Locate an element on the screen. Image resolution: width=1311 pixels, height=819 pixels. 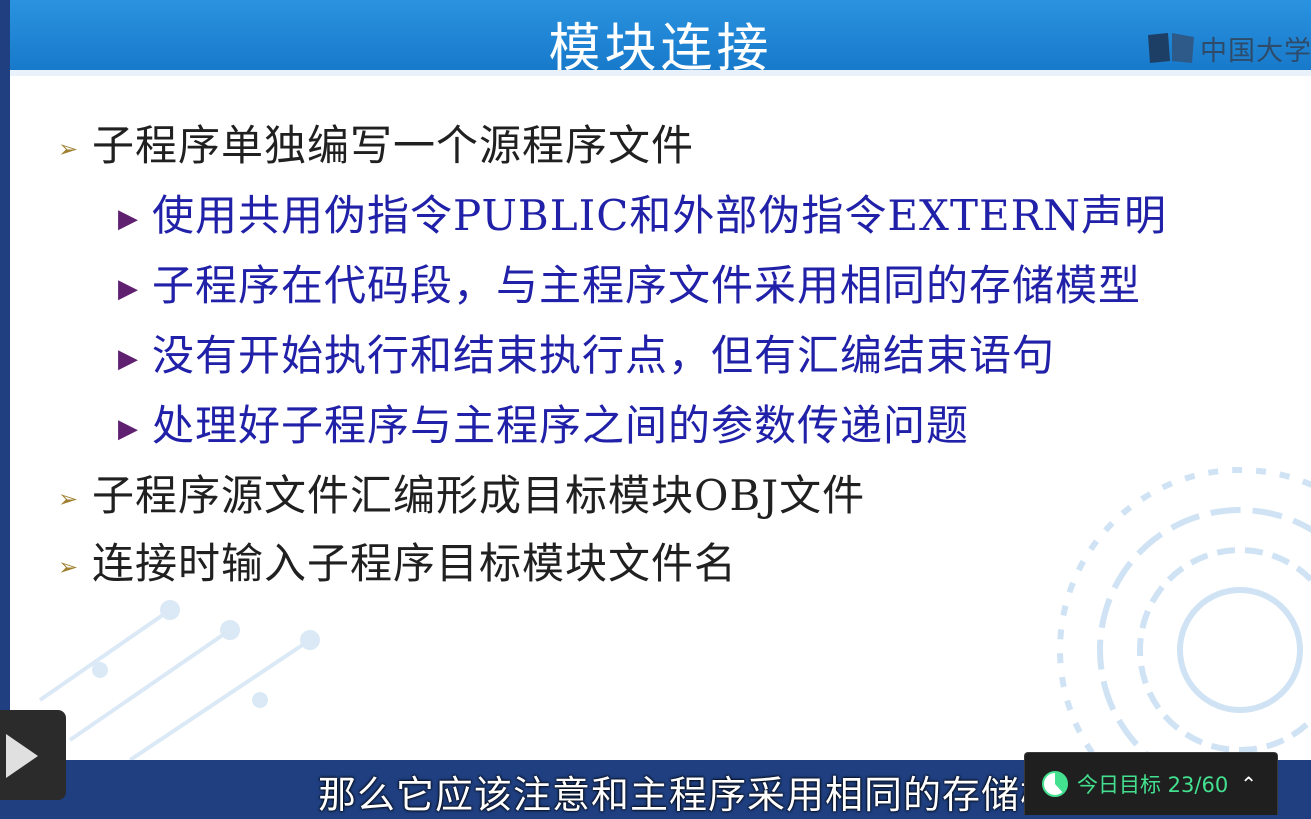
pie-progress-icon is located at coordinates (1055, 784).